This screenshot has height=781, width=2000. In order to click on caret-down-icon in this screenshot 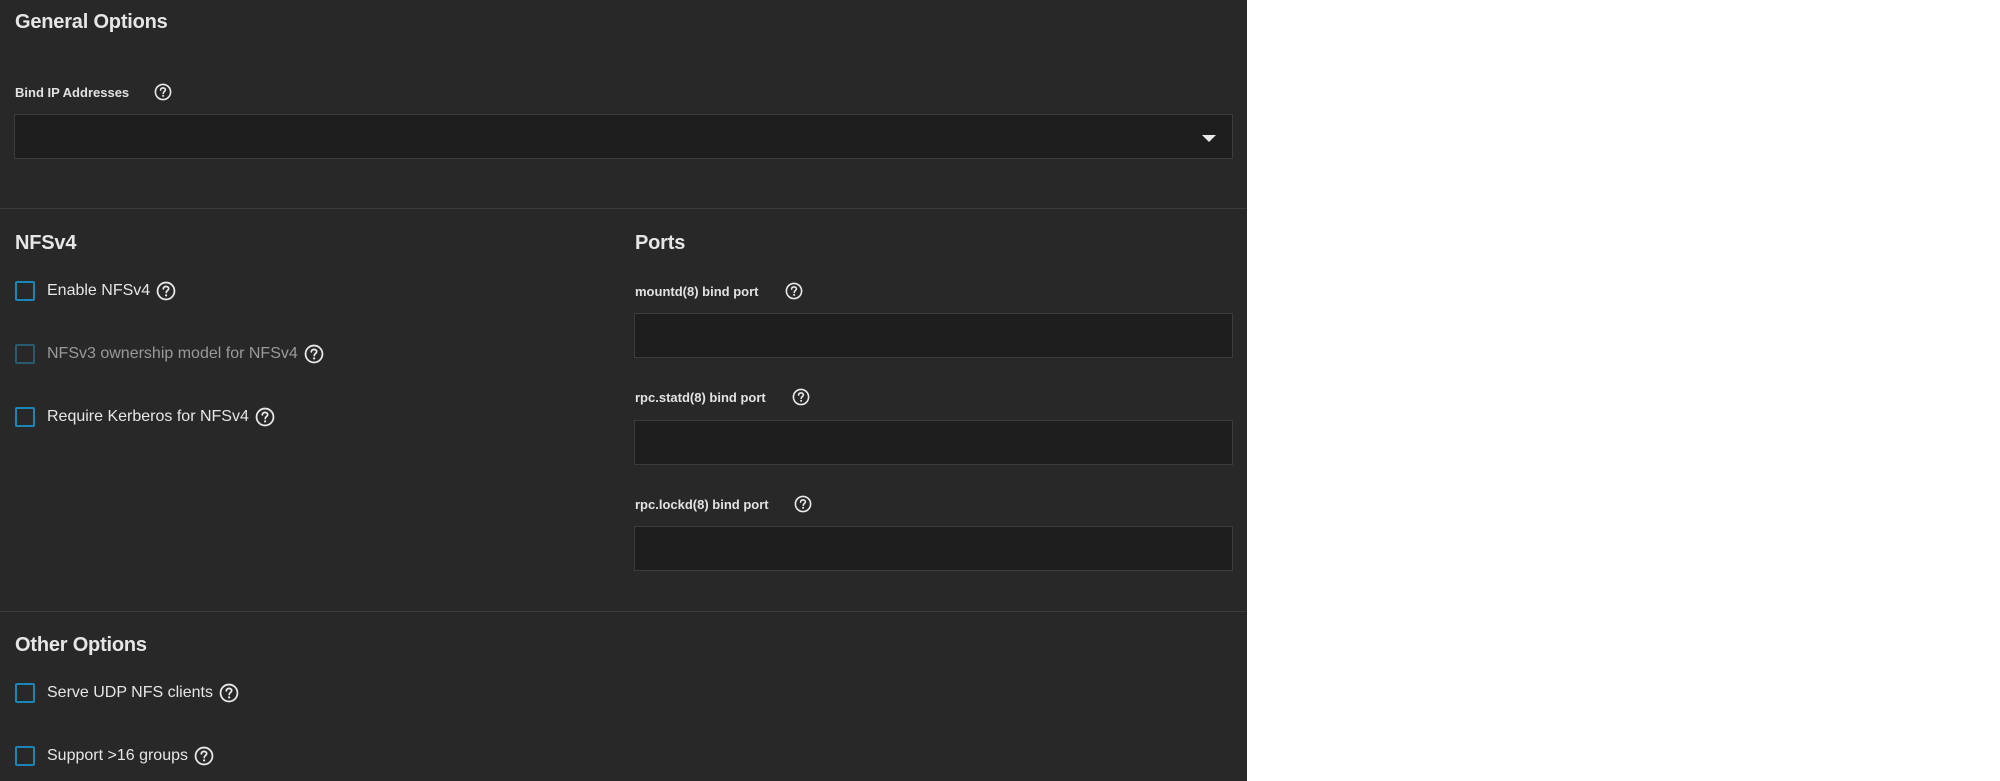, I will do `click(1209, 138)`.